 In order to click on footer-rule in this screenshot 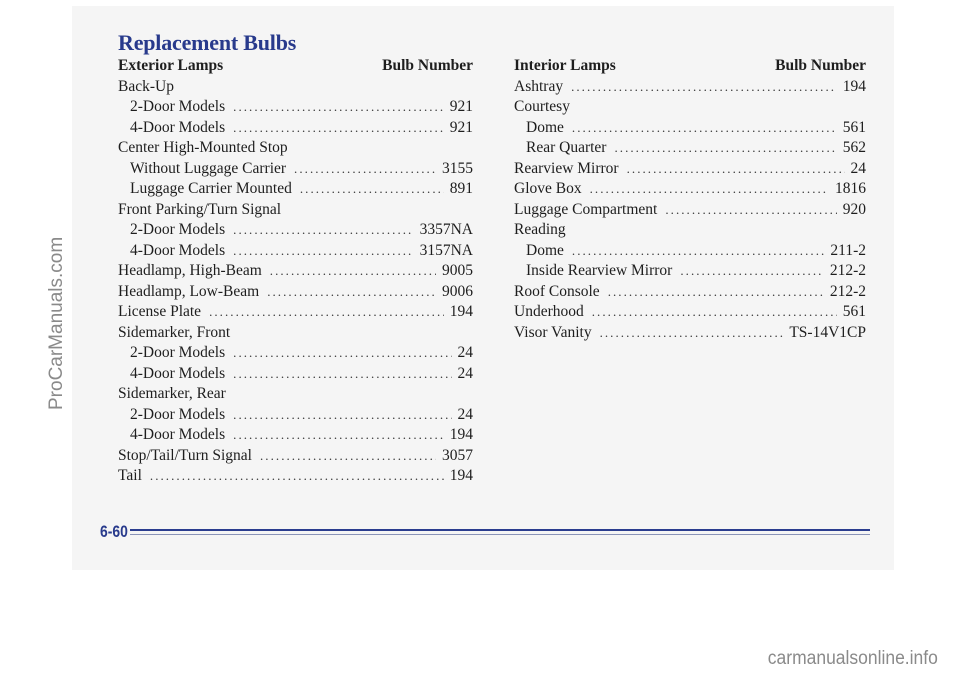, I will do `click(500, 532)`.